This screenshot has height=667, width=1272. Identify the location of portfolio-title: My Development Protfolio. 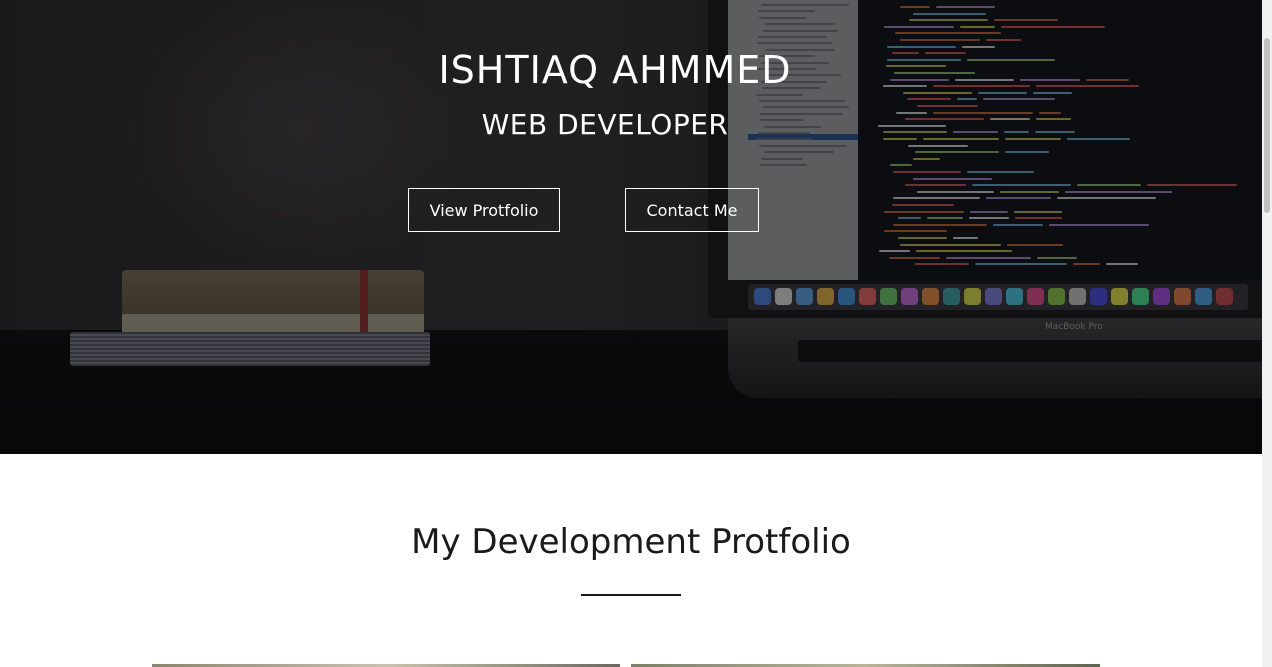
(631, 542).